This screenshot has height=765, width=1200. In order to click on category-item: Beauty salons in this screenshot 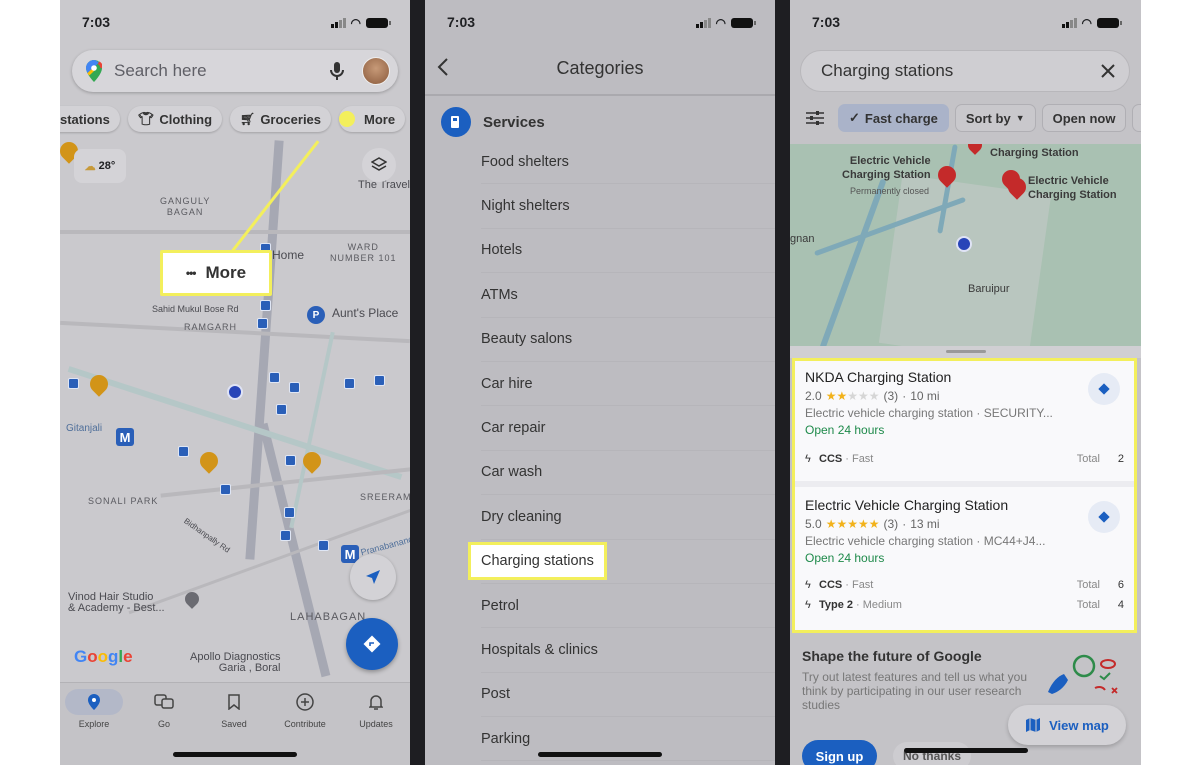, I will do `click(628, 340)`.